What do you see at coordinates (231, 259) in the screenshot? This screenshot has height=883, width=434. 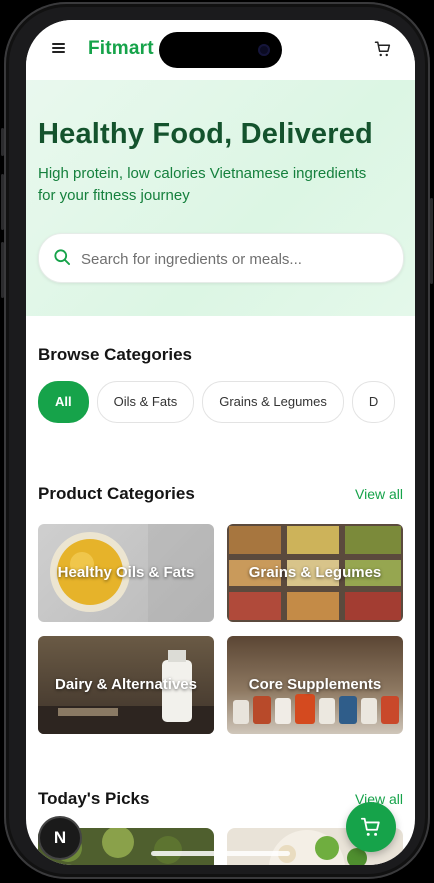 I see `search-input` at bounding box center [231, 259].